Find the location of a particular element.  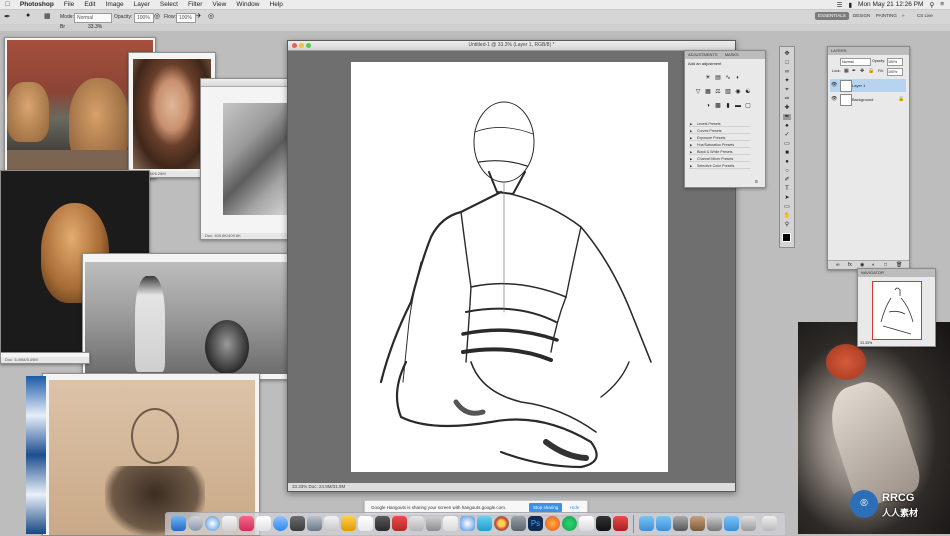

thumbnail-stack-2-icon is located at coordinates (697, 523).